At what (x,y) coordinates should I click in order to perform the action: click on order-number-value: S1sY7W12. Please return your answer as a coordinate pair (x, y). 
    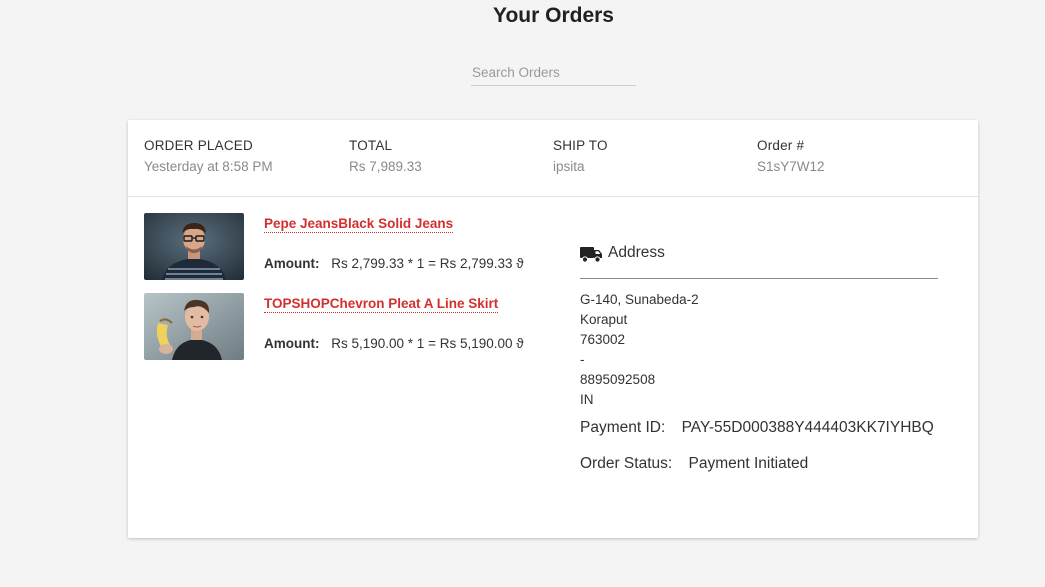
    Looking at the image, I should click on (791, 166).